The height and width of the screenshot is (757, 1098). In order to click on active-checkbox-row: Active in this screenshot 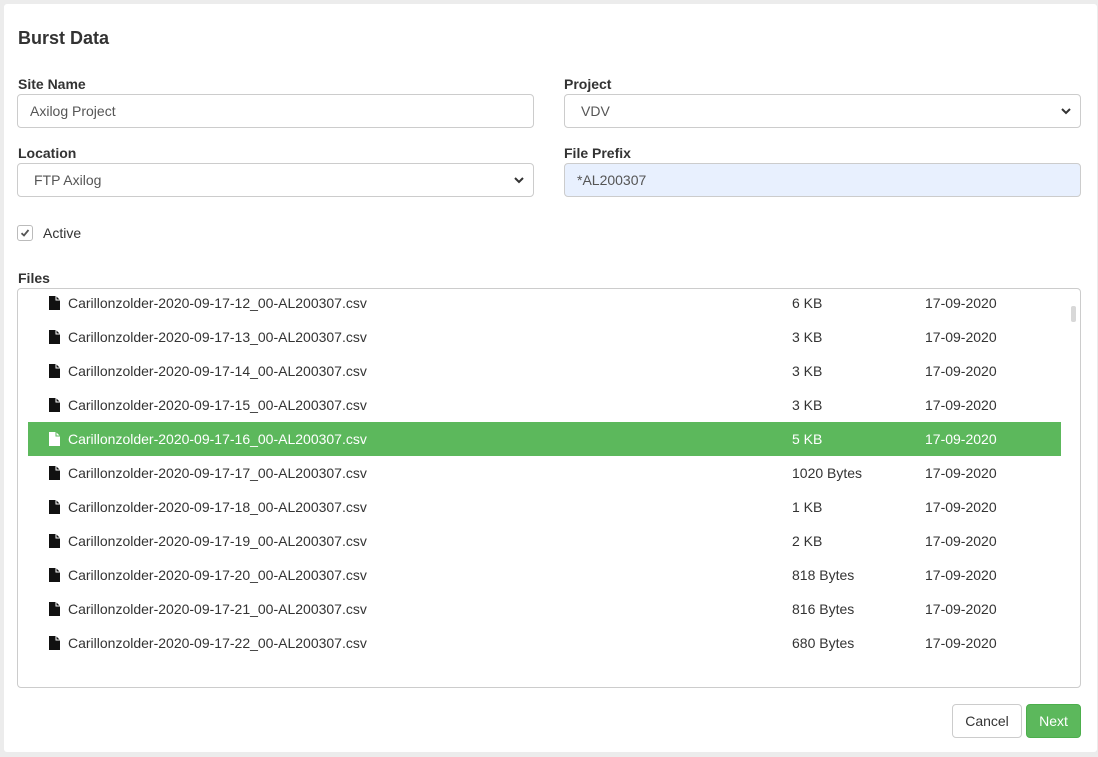, I will do `click(49, 233)`.